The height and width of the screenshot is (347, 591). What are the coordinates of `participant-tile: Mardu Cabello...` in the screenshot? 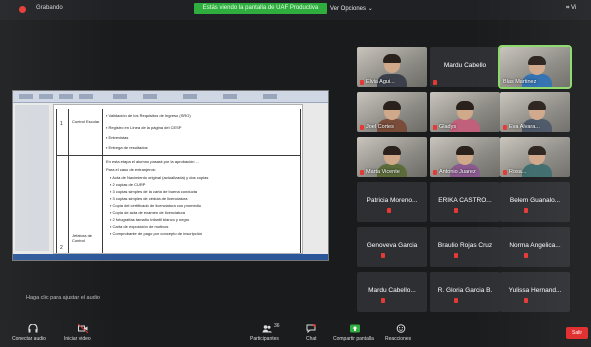 It's located at (392, 292).